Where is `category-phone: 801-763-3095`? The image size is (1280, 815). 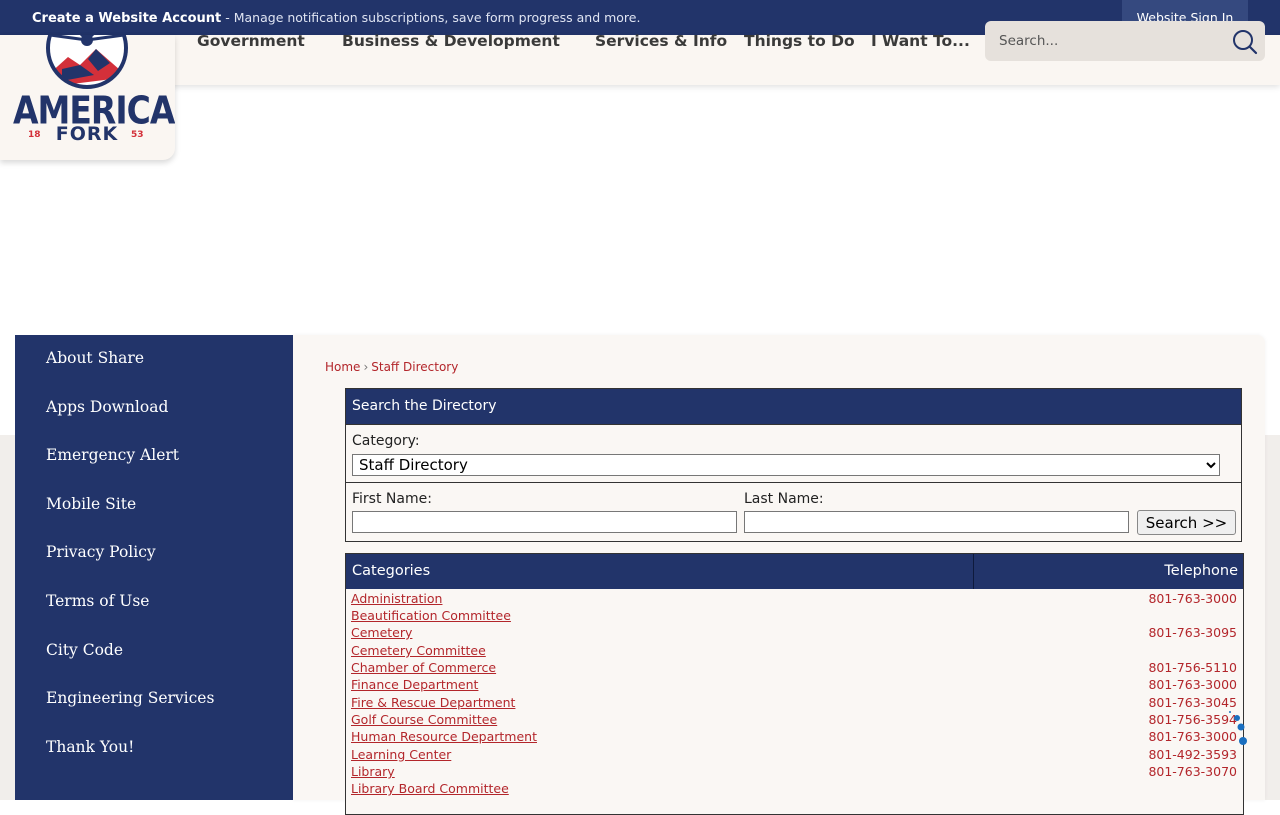 category-phone: 801-763-3095 is located at coordinates (1192, 632).